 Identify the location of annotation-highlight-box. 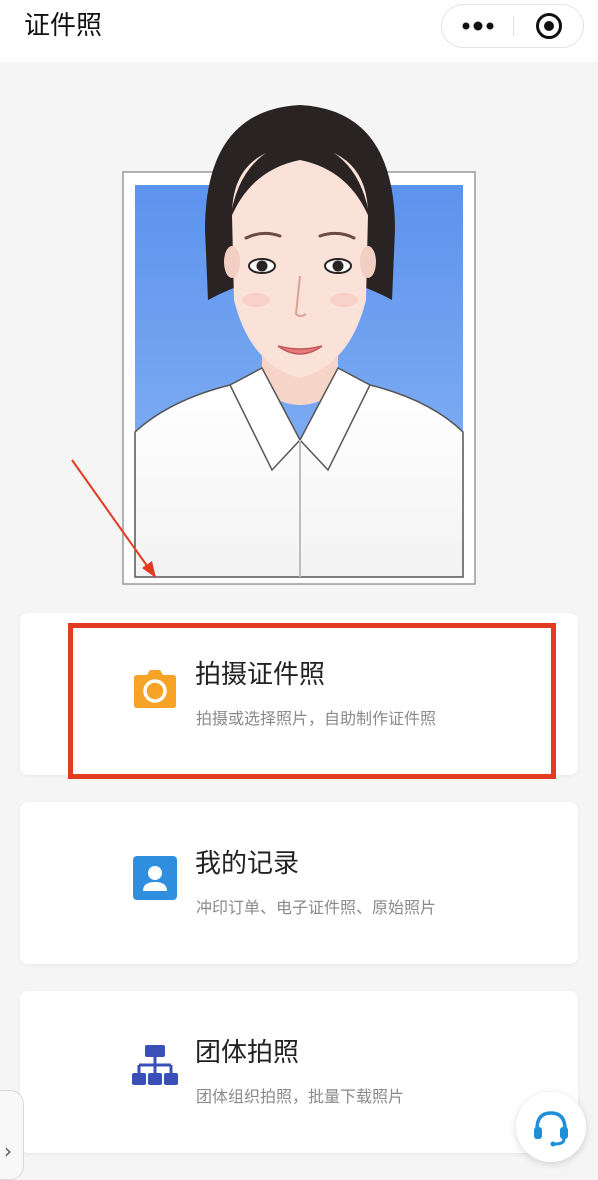
(312, 701).